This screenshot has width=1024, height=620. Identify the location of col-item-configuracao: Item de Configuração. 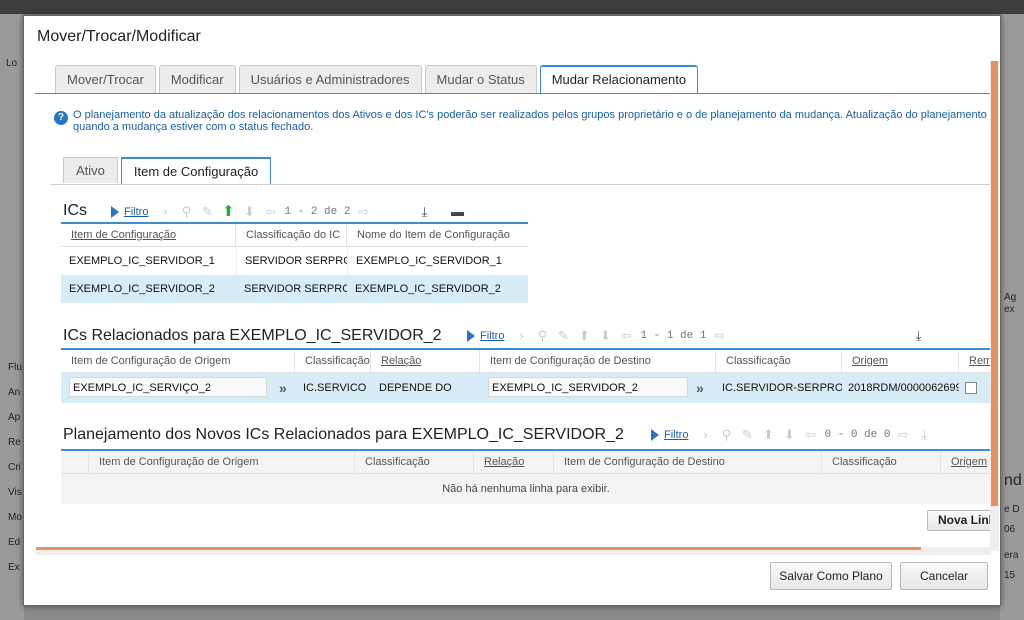
(148, 235).